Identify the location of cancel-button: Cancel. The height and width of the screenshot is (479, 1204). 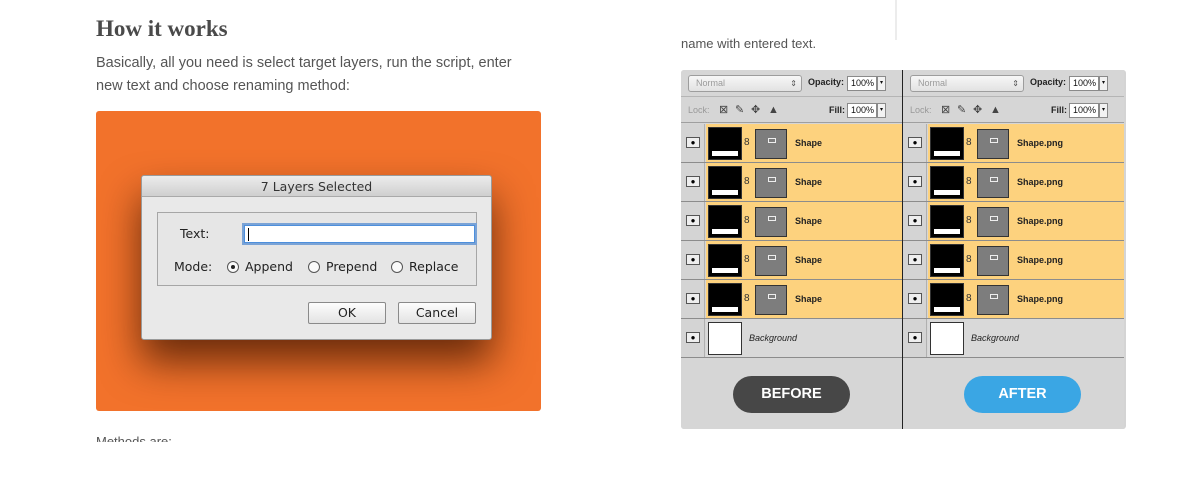
(437, 313).